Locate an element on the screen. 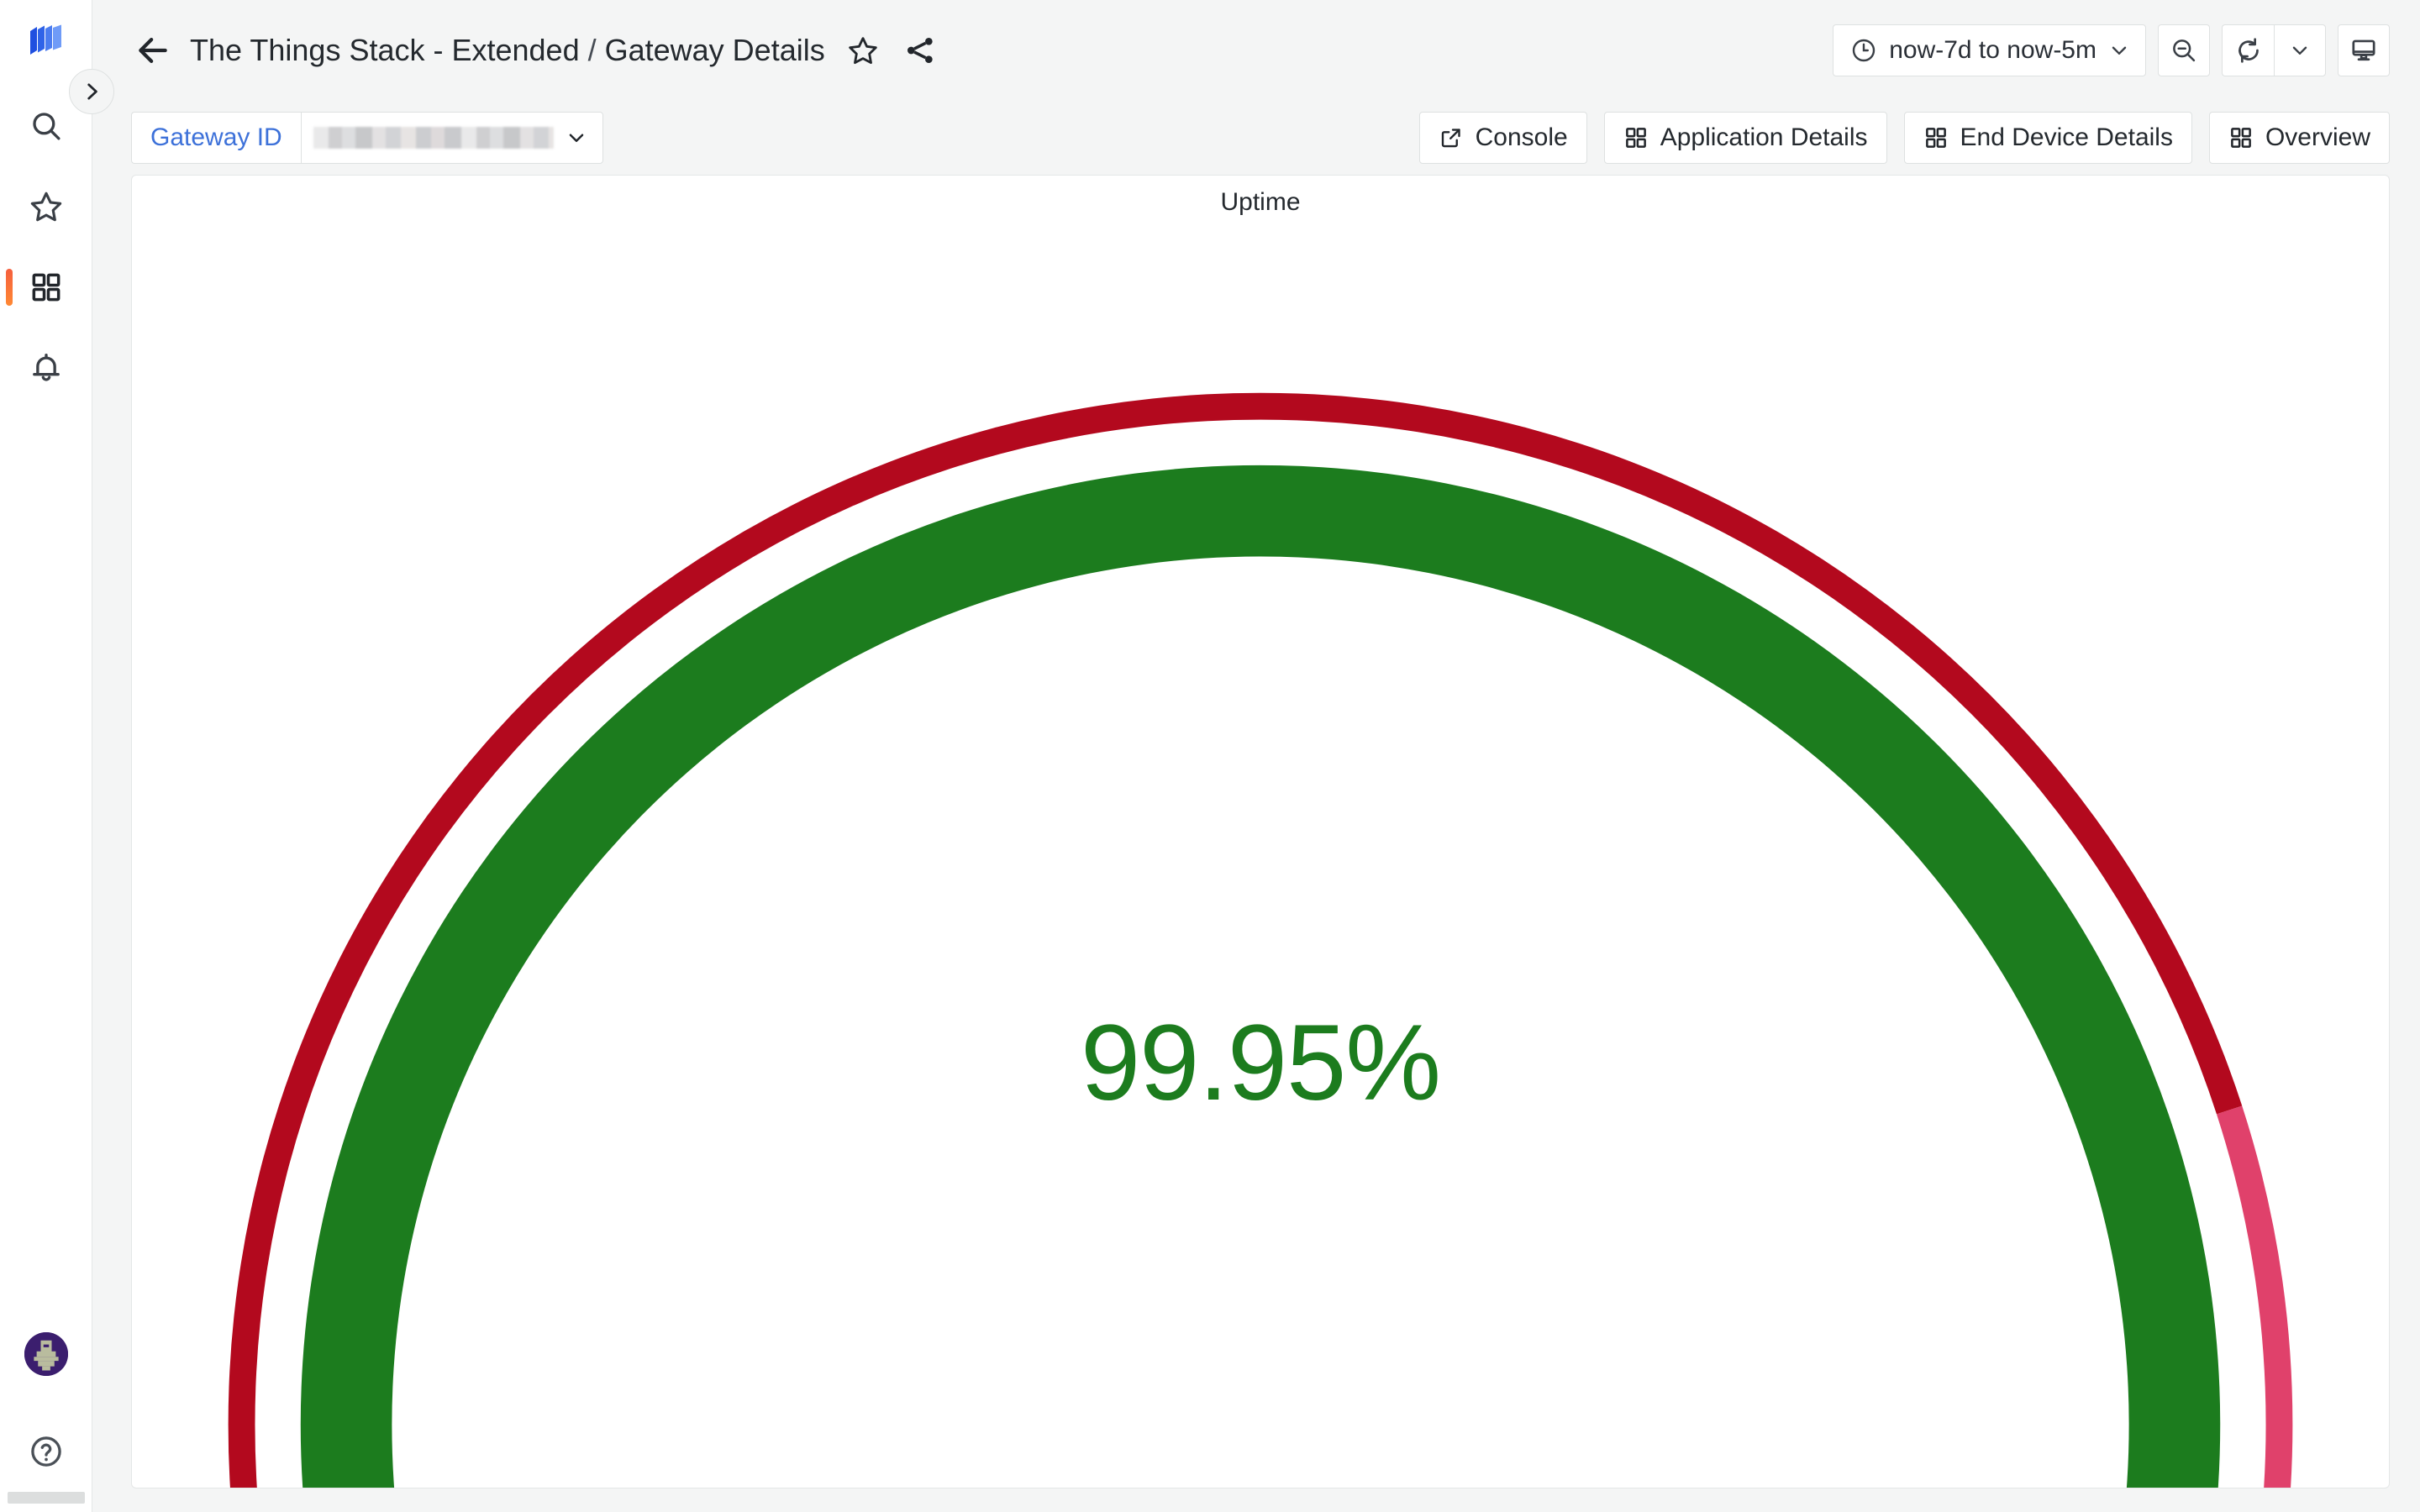 The width and height of the screenshot is (2420, 1512). gauge-threshold-band-poor is located at coordinates (2254, 1296).